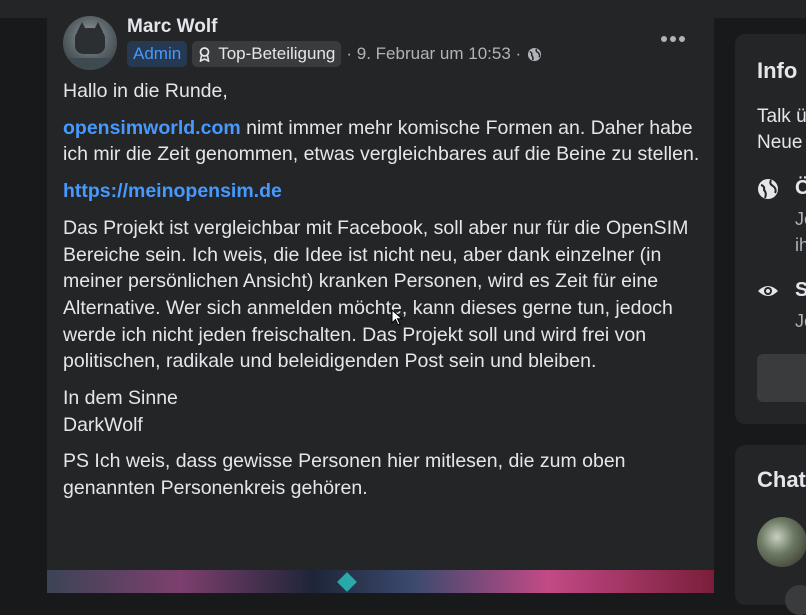 Image resolution: width=806 pixels, height=615 pixels. Describe the element at coordinates (383, 191) in the screenshot. I see `post-url-paragraph: https://meinopensim.de` at that location.